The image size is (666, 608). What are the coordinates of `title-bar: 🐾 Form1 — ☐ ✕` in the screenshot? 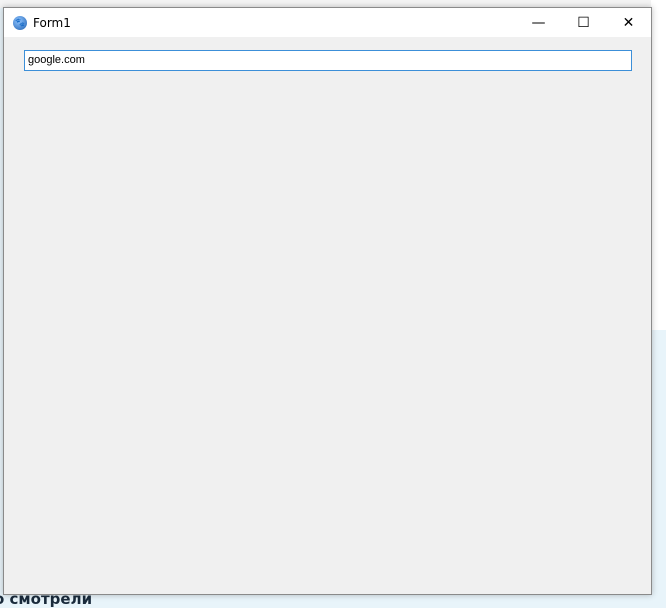 It's located at (327, 22).